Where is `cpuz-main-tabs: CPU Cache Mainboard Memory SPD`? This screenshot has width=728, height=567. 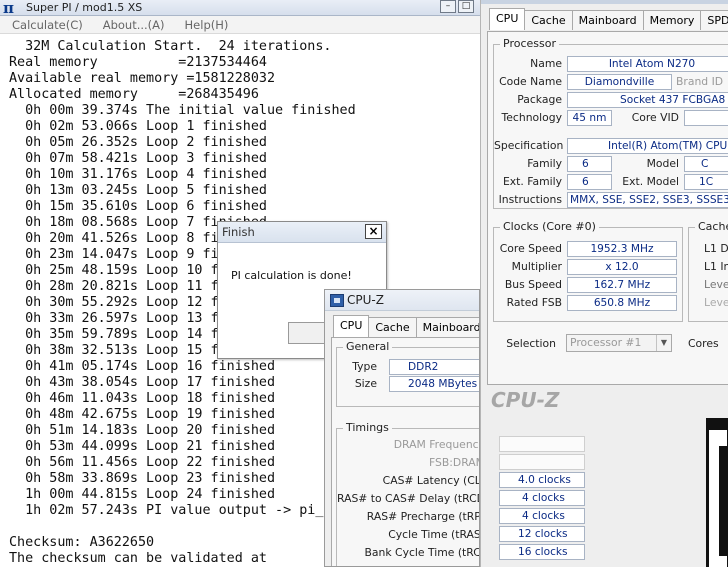 cpuz-main-tabs: CPU Cache Mainboard Memory SPD is located at coordinates (608, 19).